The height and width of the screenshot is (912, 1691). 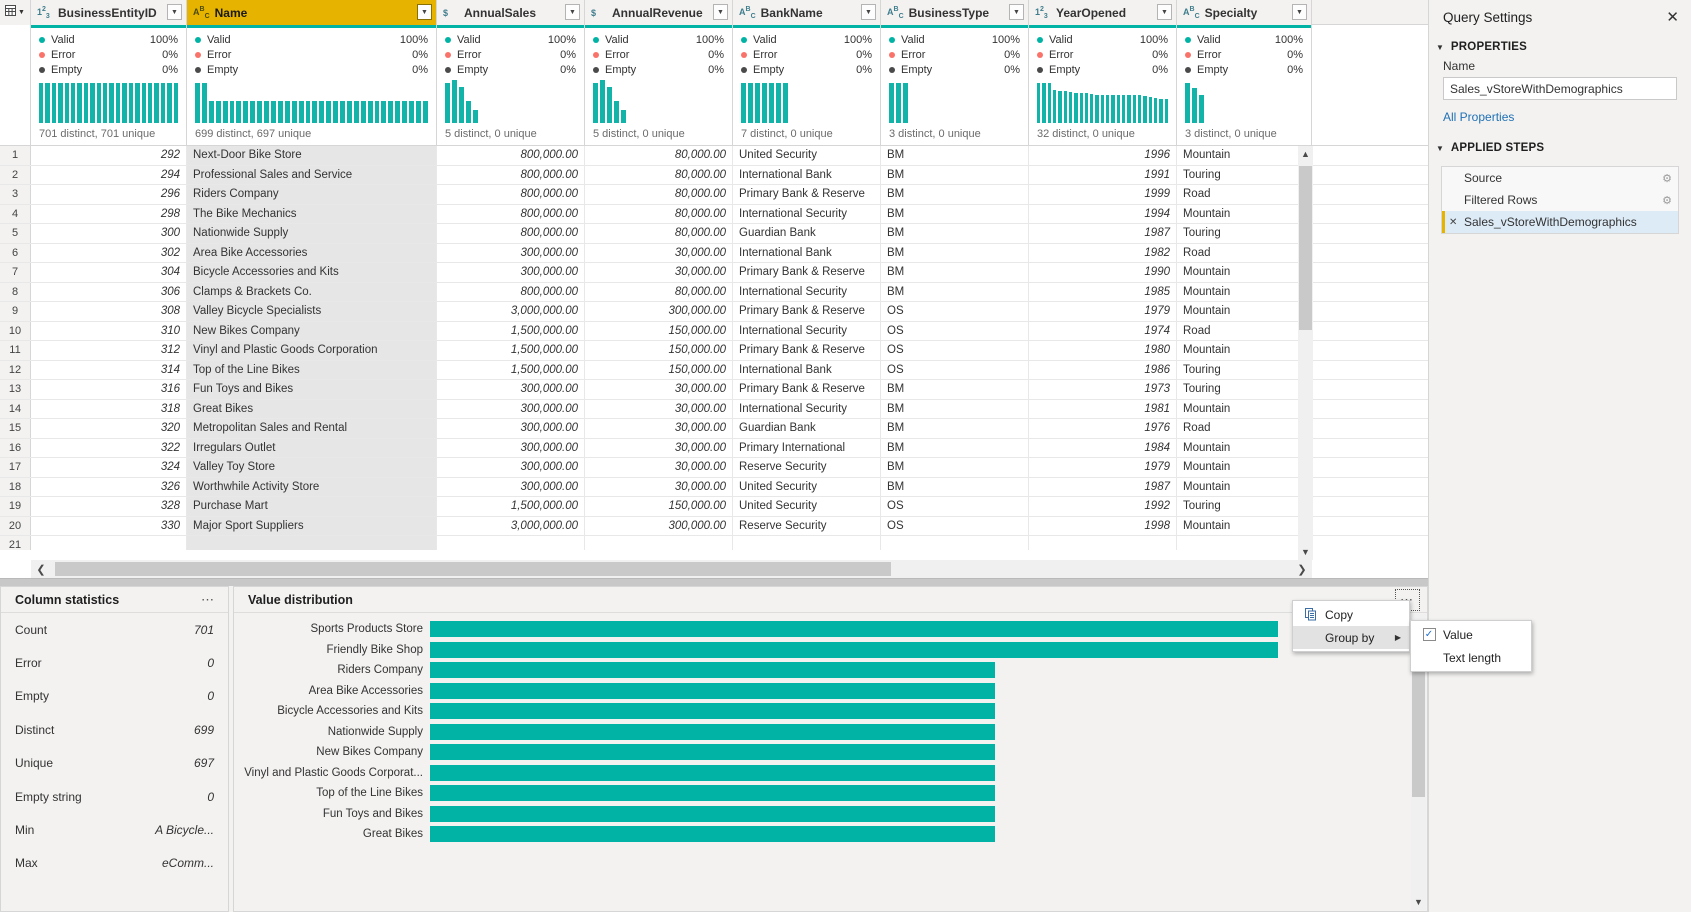 What do you see at coordinates (830, 711) in the screenshot?
I see `distribution-bar-row: Bicycle Accessories and Kits` at bounding box center [830, 711].